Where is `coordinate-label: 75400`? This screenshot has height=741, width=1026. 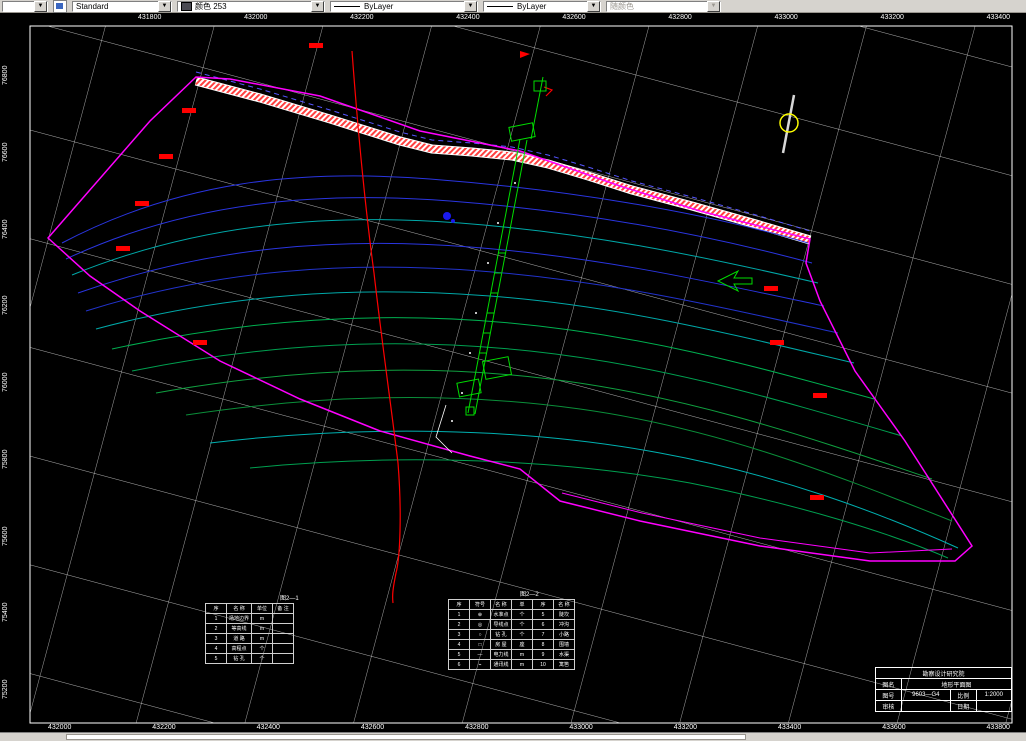 coordinate-label: 75400 is located at coordinates (5, 612).